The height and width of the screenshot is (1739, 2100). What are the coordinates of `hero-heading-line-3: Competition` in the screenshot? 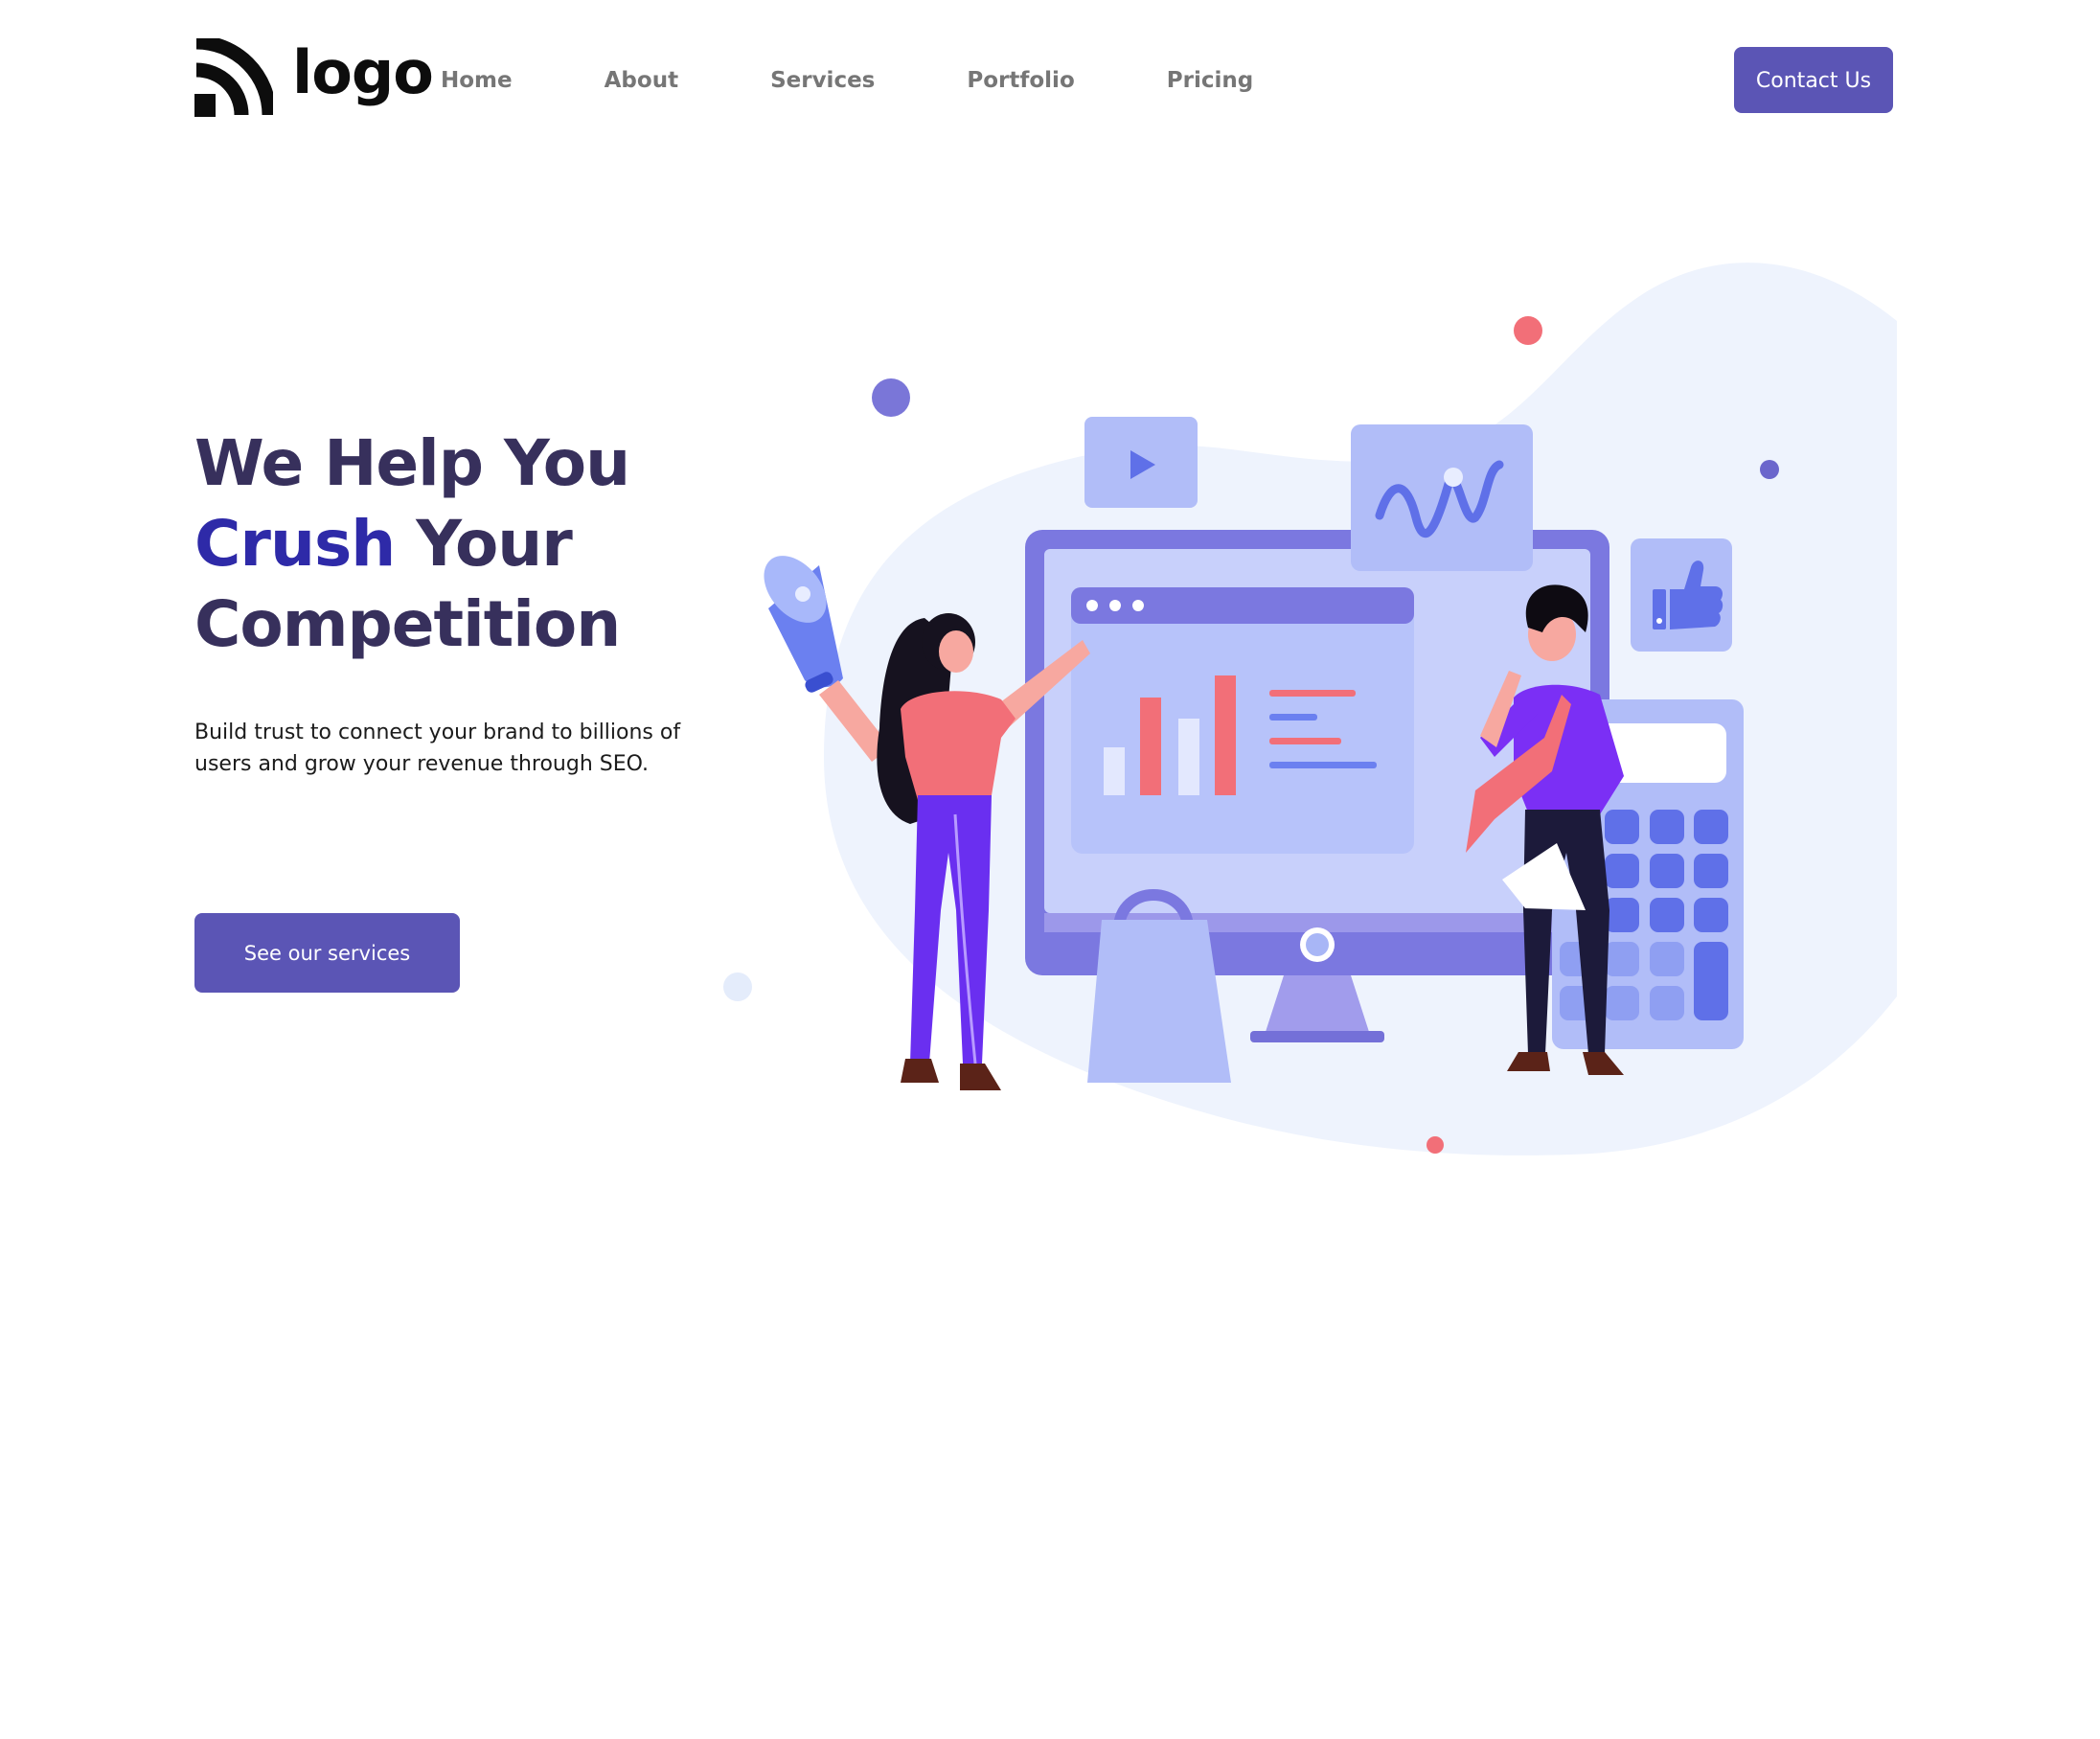 It's located at (407, 624).